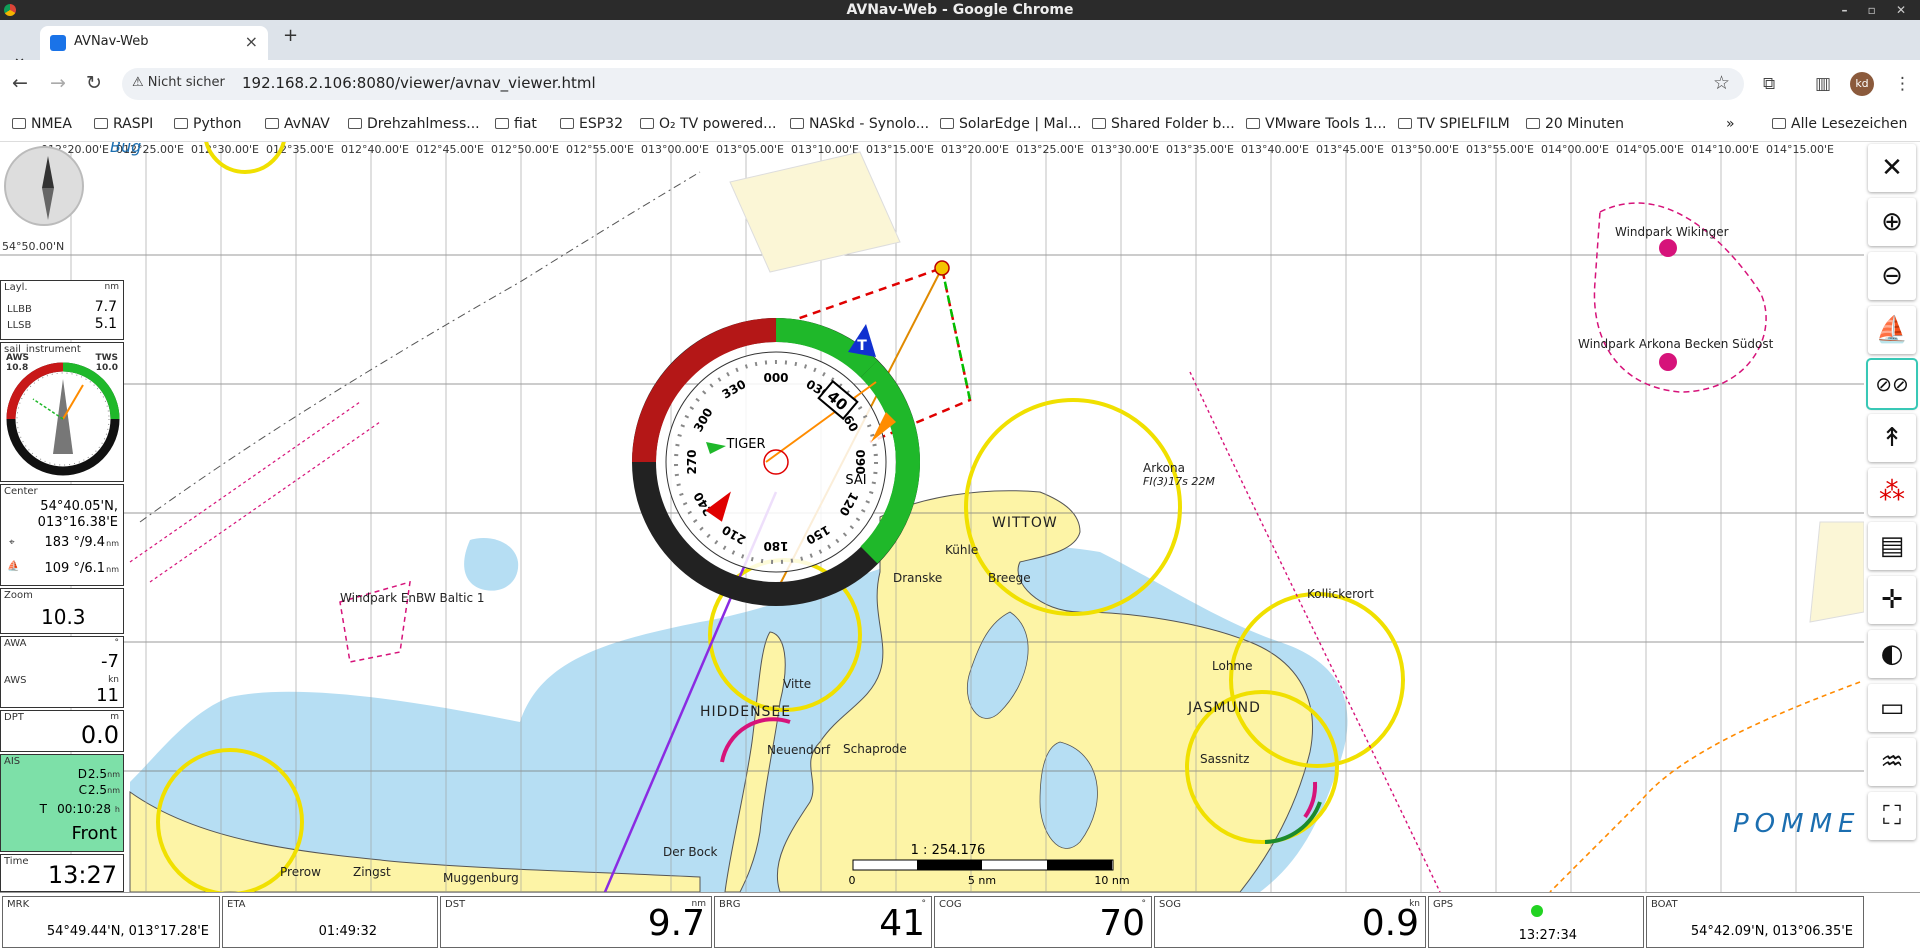 The height and width of the screenshot is (950, 1920). I want to click on widget-caption: COG, so click(950, 904).